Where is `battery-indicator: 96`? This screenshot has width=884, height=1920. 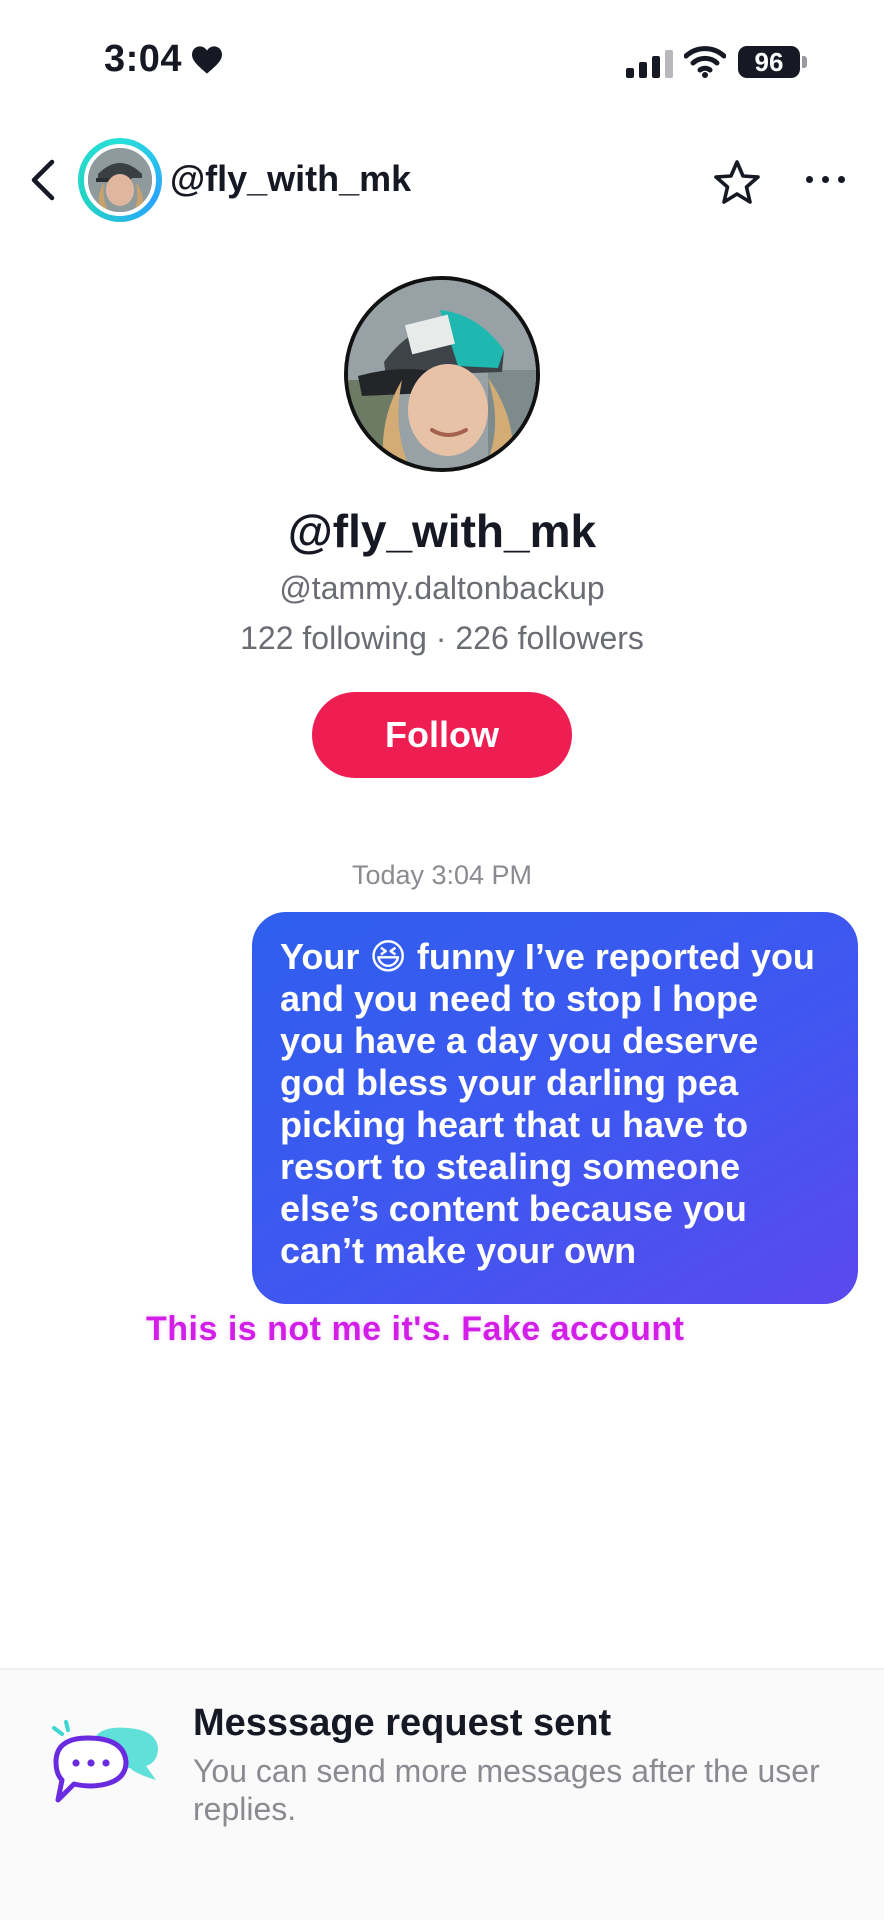 battery-indicator: 96 is located at coordinates (769, 62).